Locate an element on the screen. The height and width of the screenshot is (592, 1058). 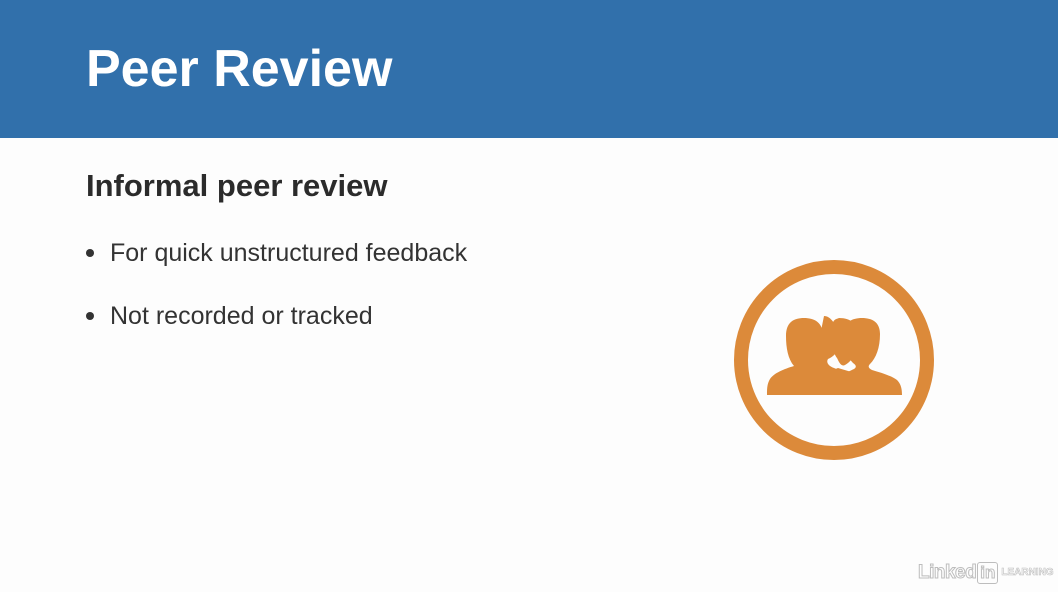
badge-ring is located at coordinates (834, 360).